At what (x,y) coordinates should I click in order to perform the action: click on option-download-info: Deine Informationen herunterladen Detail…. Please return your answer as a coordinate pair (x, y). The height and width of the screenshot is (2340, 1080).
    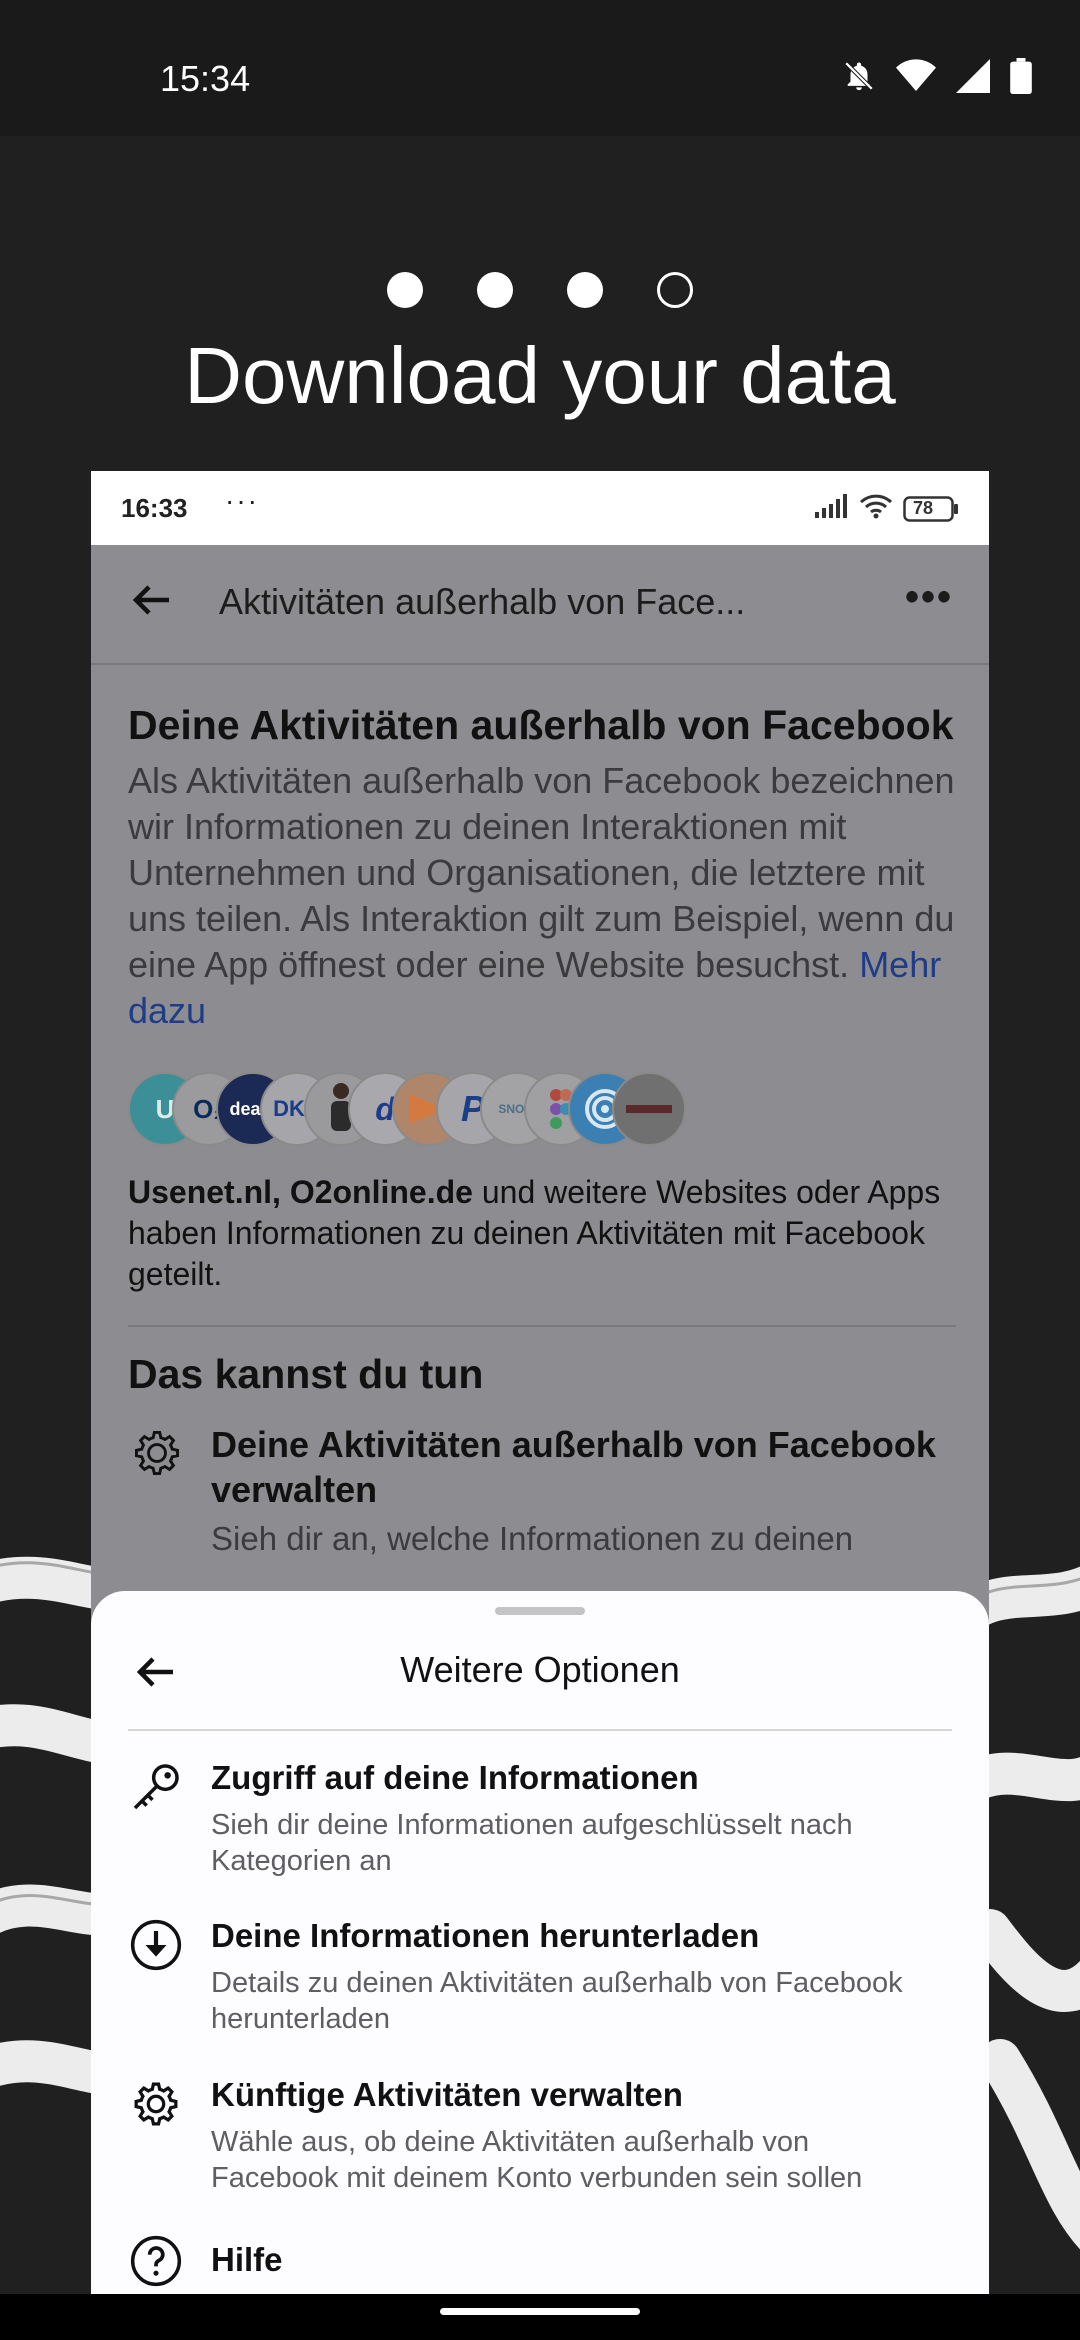
    Looking at the image, I should click on (540, 1977).